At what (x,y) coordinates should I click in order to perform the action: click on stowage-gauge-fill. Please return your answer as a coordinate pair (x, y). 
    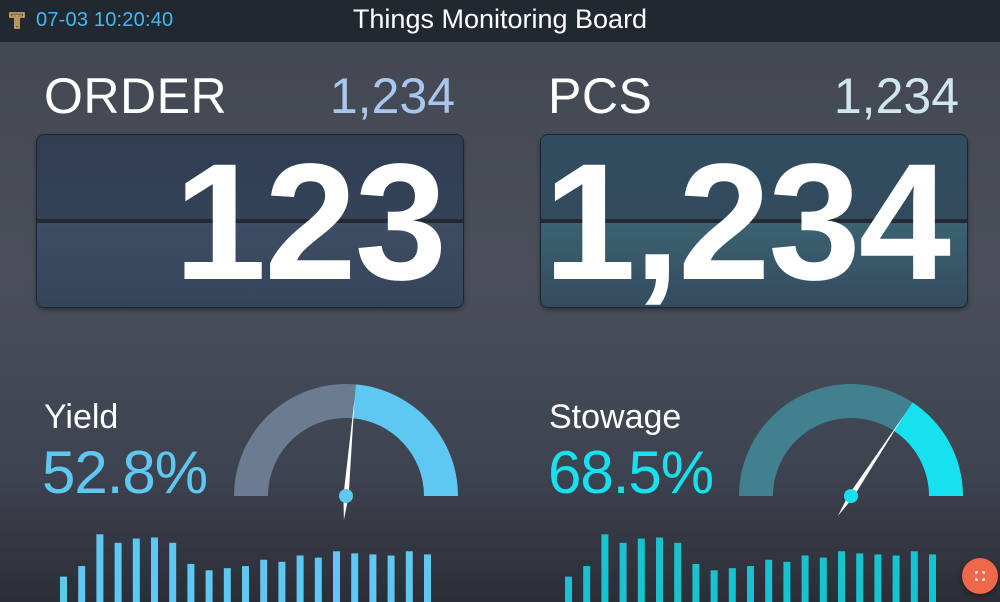
    Looking at the image, I should click on (928, 449).